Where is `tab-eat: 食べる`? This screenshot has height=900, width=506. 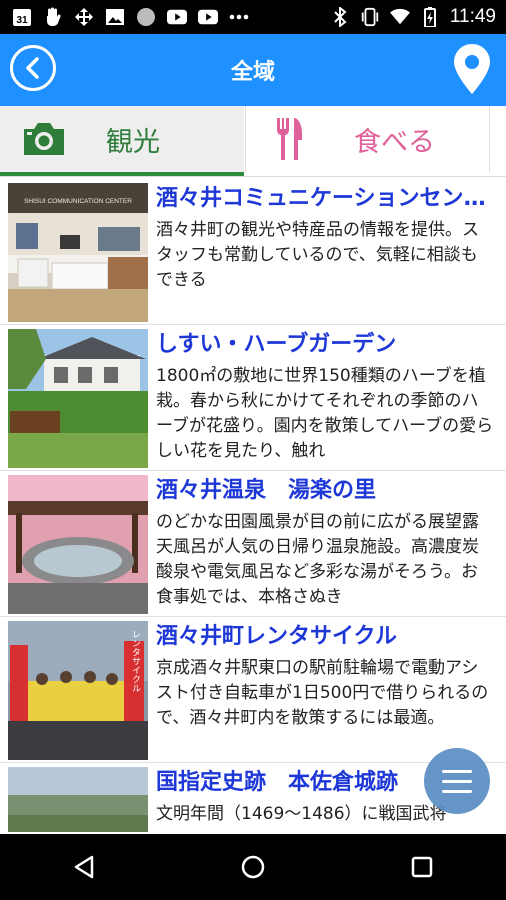
tab-eat: 食べる is located at coordinates (367, 139).